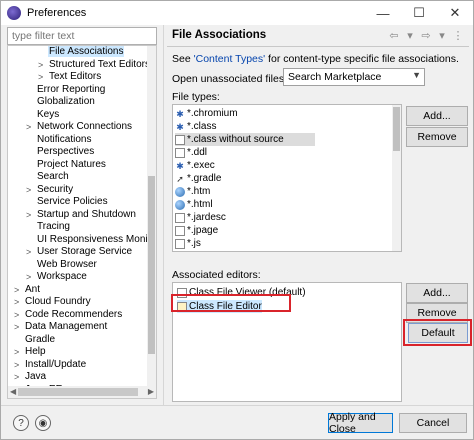 Image resolution: width=474 pixels, height=440 pixels. What do you see at coordinates (245, 139) in the screenshot?
I see `file-type-row: *.class without source` at bounding box center [245, 139].